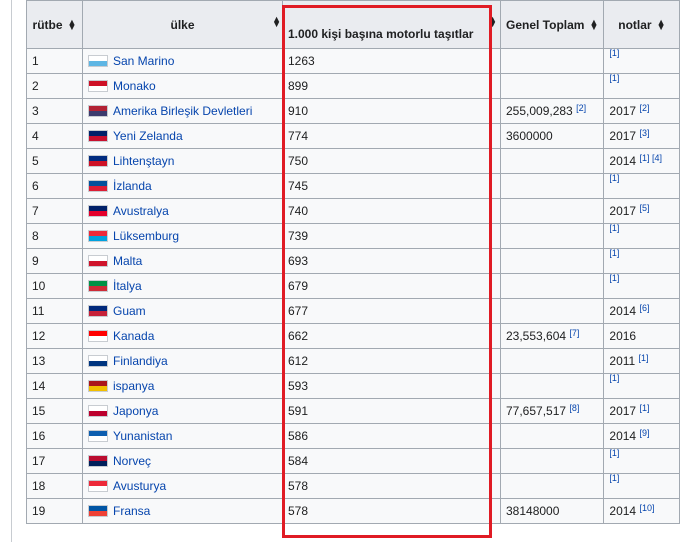 This screenshot has width=690, height=542. I want to click on country-link: Guam, so click(129, 311).